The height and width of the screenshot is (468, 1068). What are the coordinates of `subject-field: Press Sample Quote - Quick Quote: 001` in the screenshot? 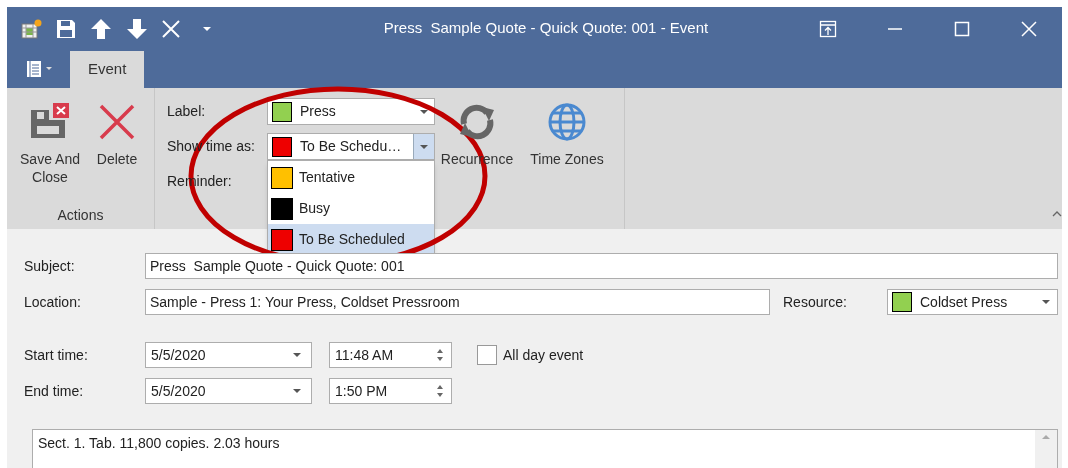 It's located at (601, 266).